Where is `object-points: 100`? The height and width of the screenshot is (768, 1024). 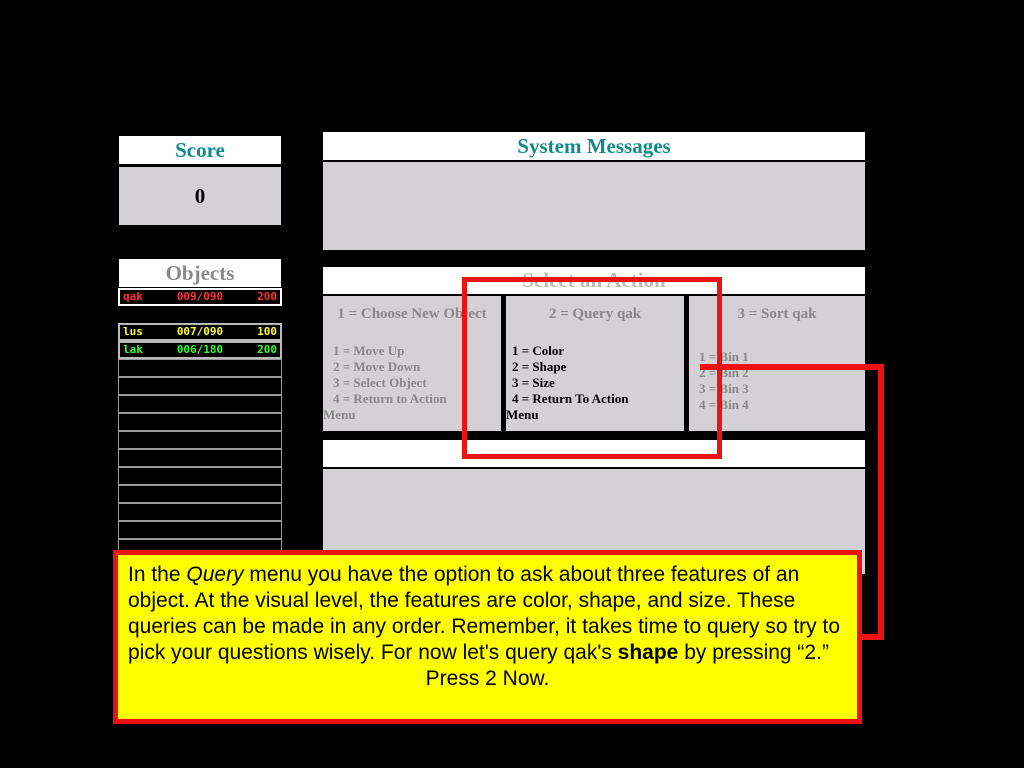
object-points: 100 is located at coordinates (267, 331).